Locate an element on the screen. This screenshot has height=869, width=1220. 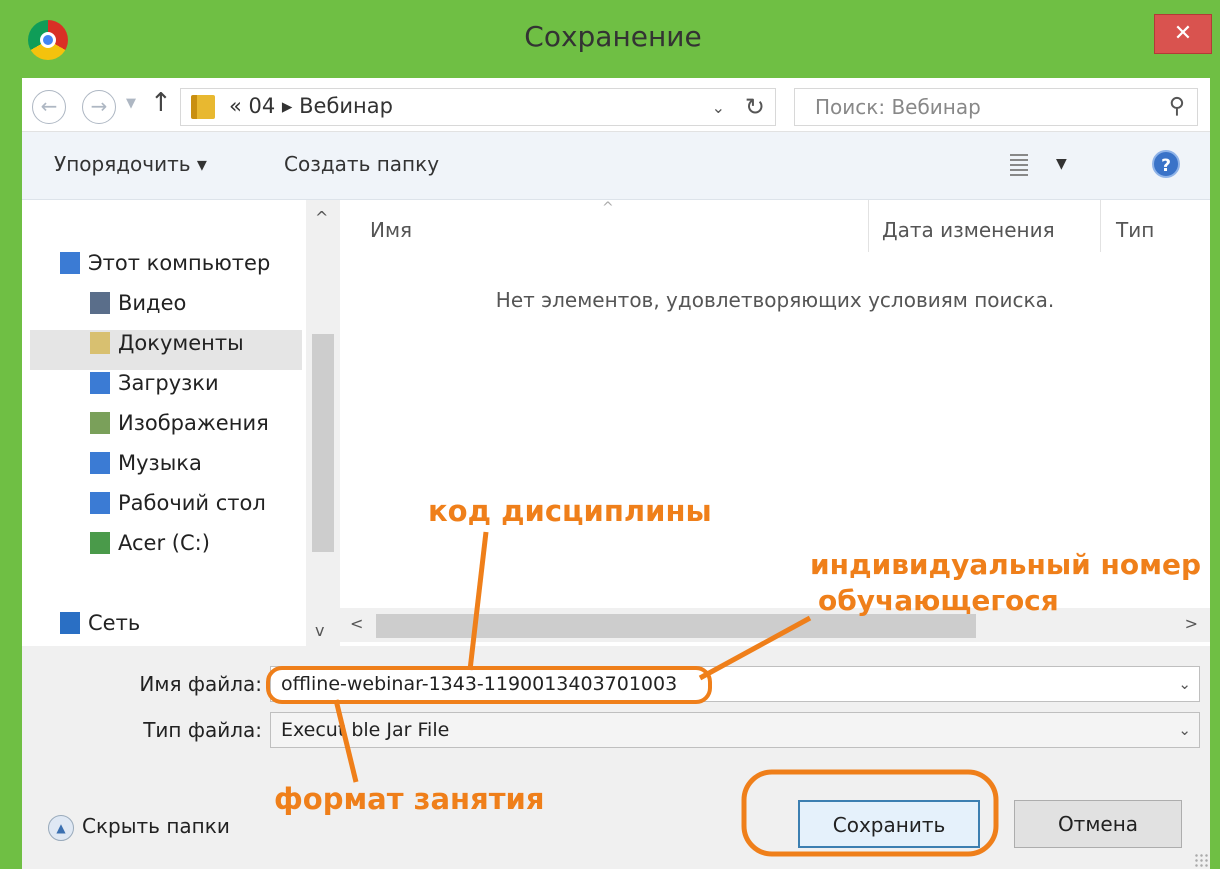
folder-icon is located at coordinates (203, 107).